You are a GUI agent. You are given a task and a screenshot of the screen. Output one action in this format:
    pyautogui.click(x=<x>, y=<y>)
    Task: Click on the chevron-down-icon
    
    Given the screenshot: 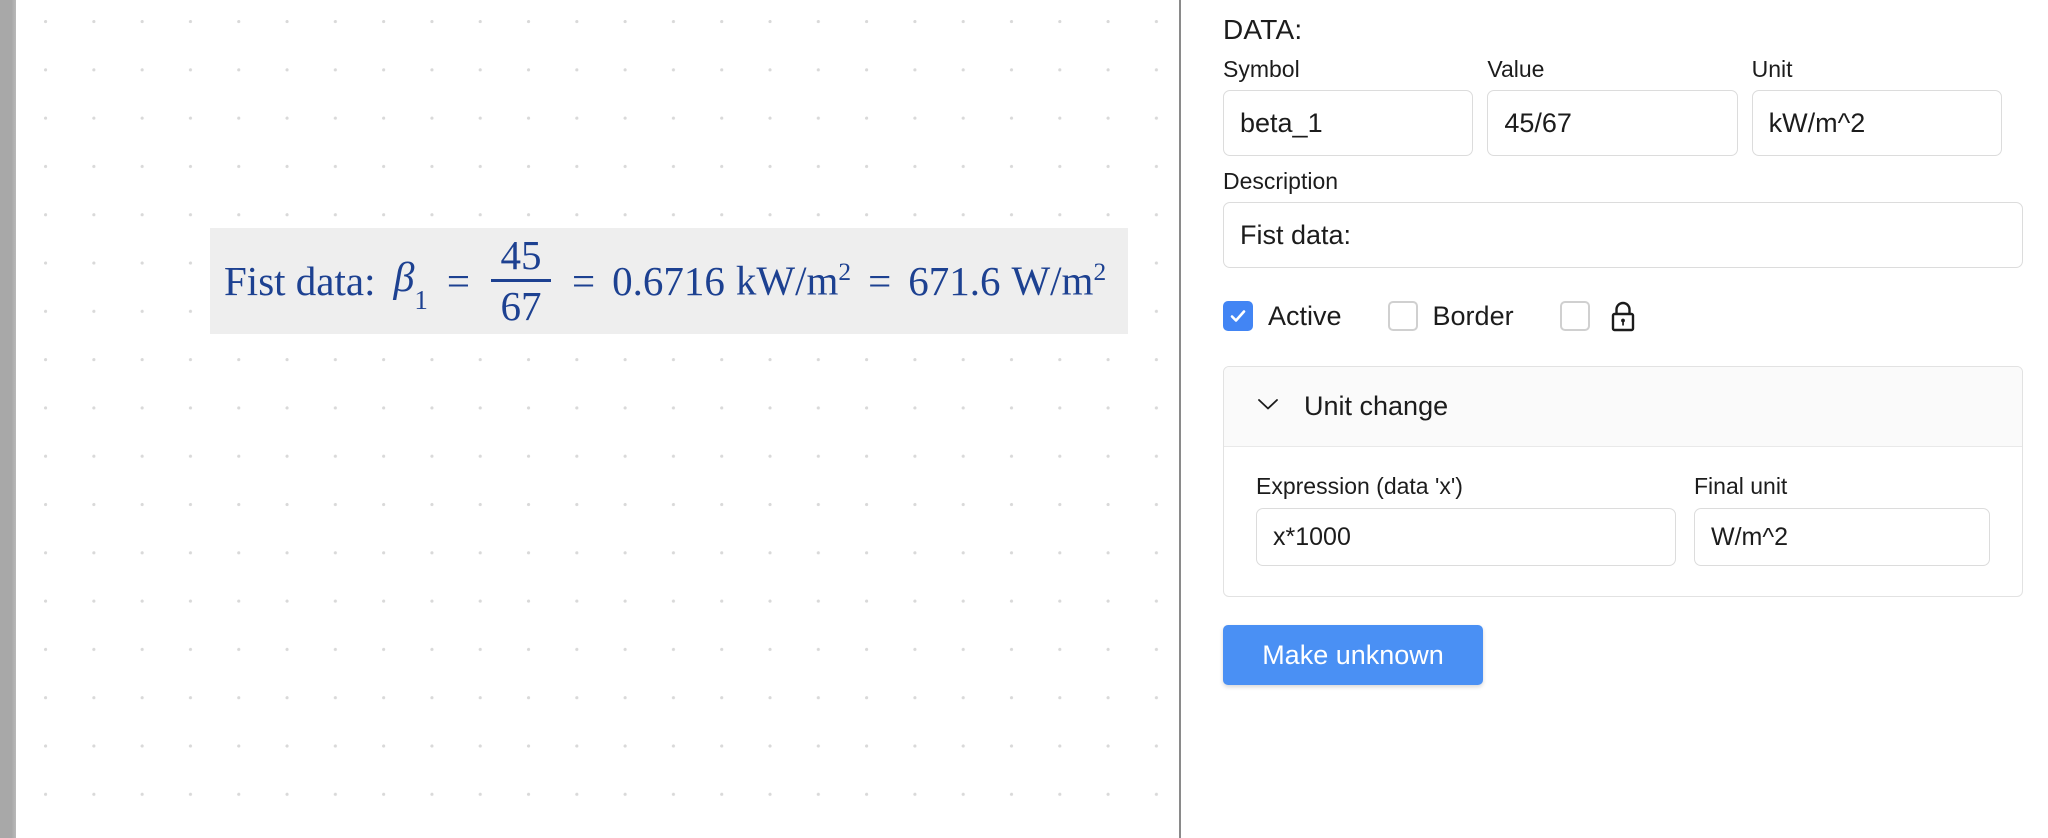 What is the action you would take?
    pyautogui.click(x=1268, y=406)
    